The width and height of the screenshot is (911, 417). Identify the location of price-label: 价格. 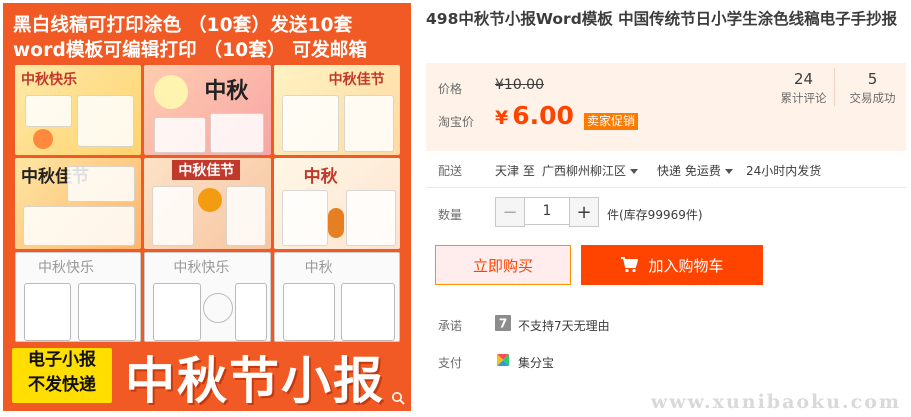
(450, 89).